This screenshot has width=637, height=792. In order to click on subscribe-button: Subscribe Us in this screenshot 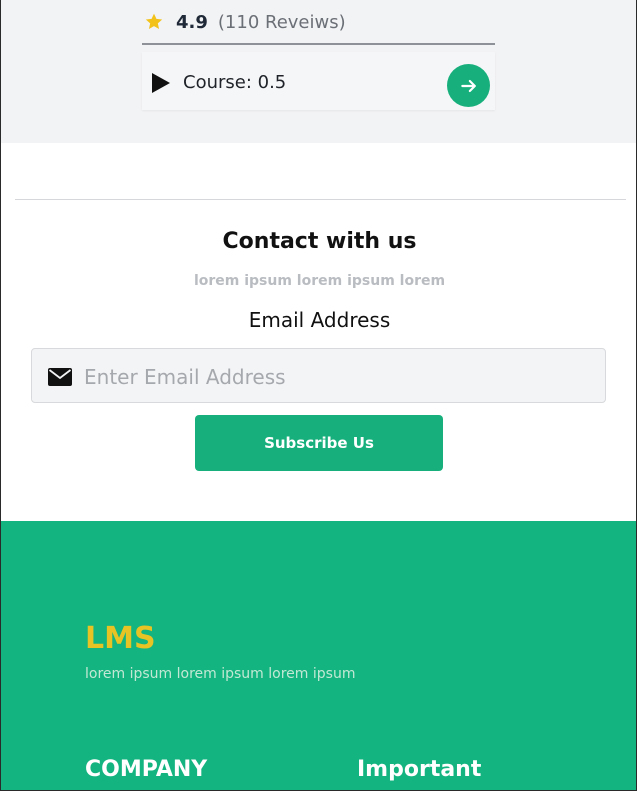, I will do `click(319, 443)`.